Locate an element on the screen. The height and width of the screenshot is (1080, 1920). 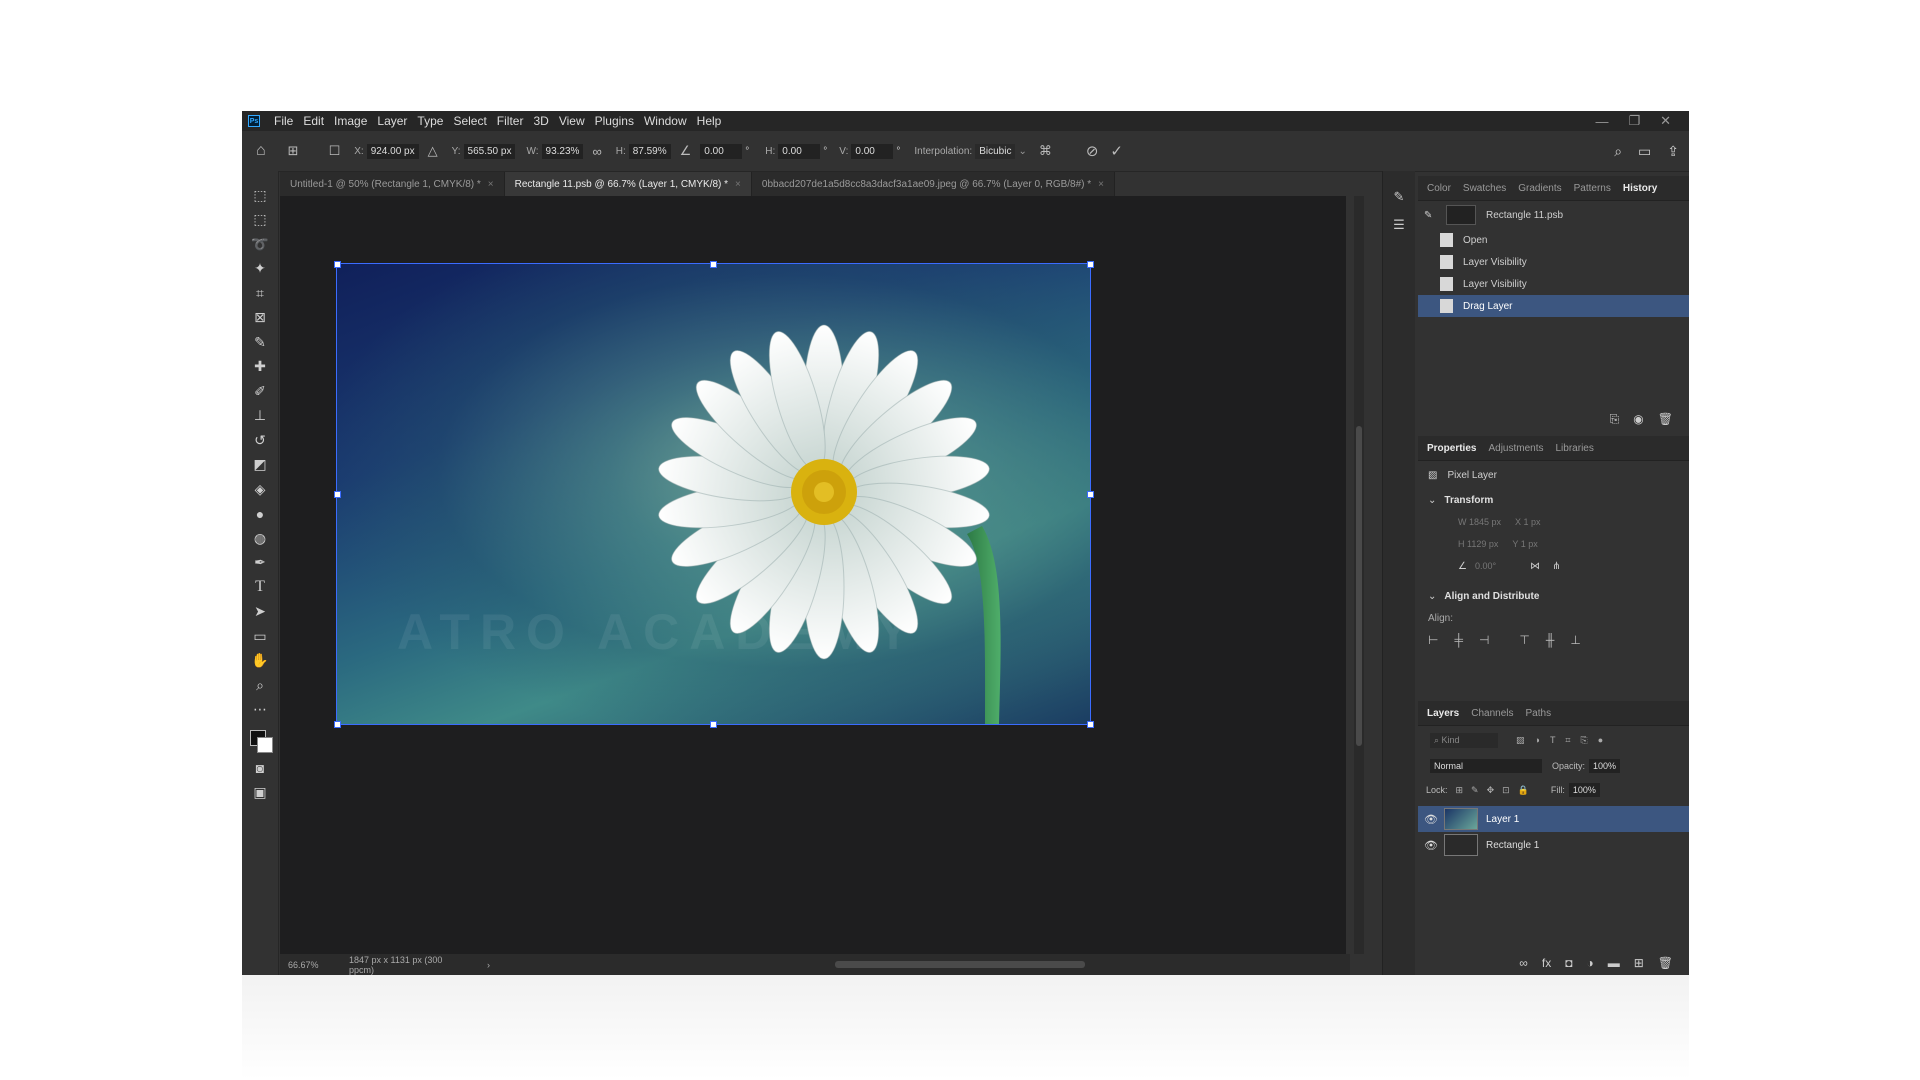
restore-icon: ❐ is located at coordinates (1634, 121).